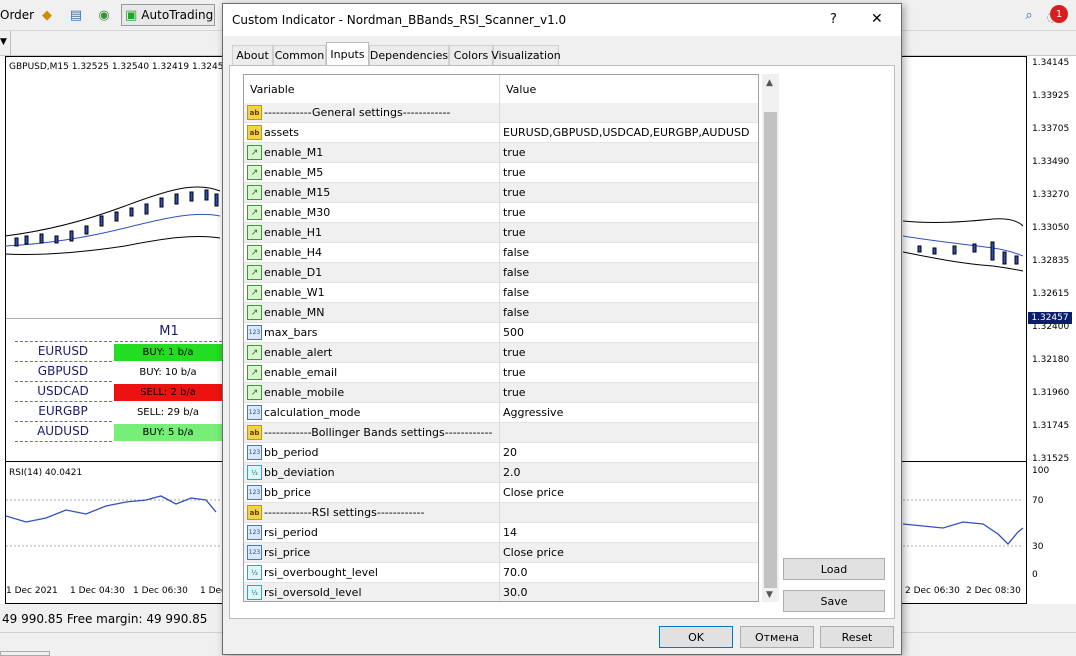 The height and width of the screenshot is (656, 1076). I want to click on close-button: ✕, so click(877, 19).